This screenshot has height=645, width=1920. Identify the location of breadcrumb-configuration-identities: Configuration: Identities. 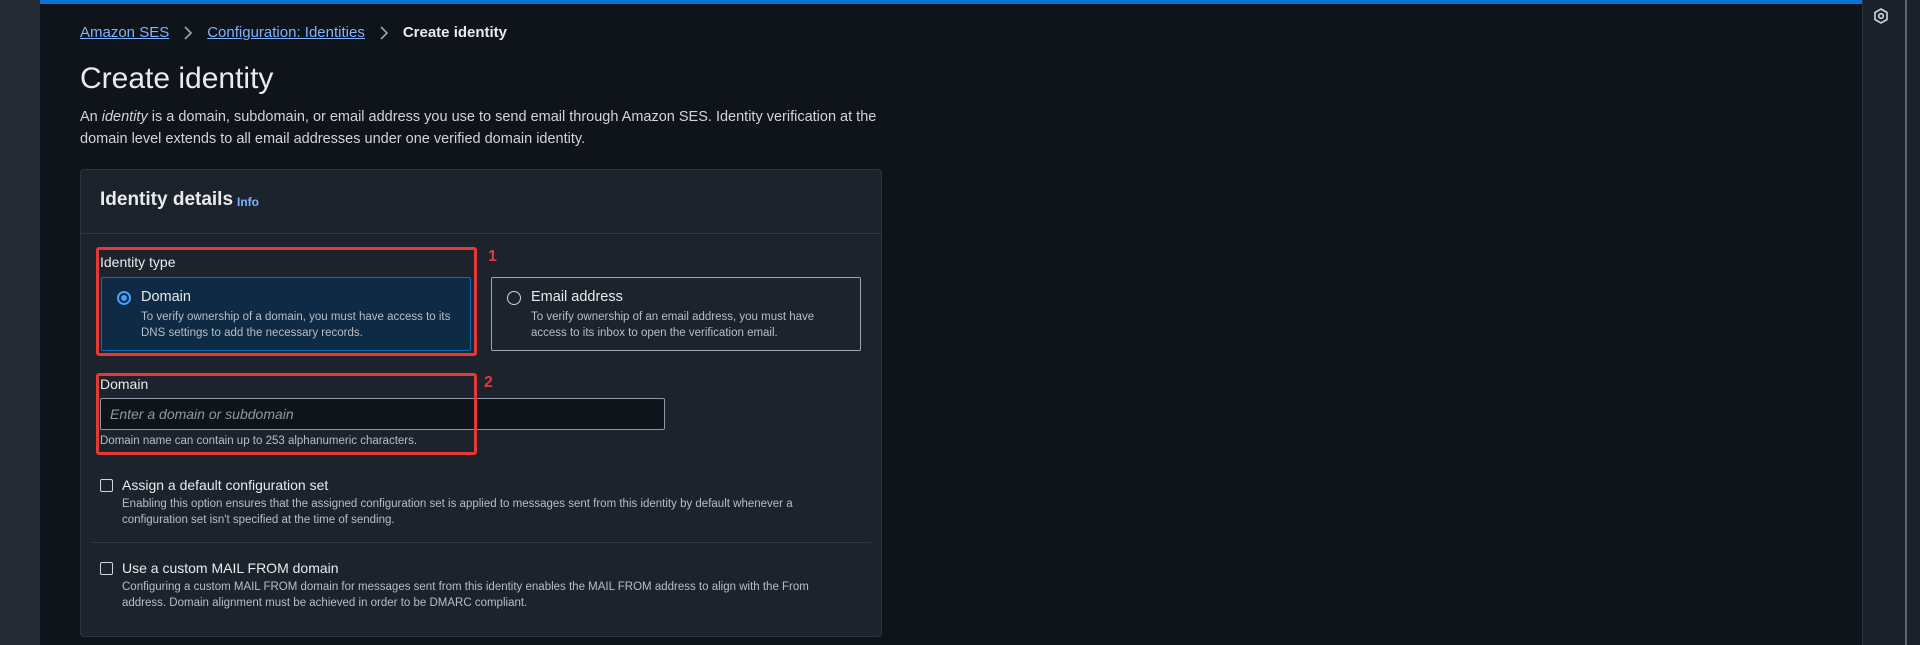
(286, 32).